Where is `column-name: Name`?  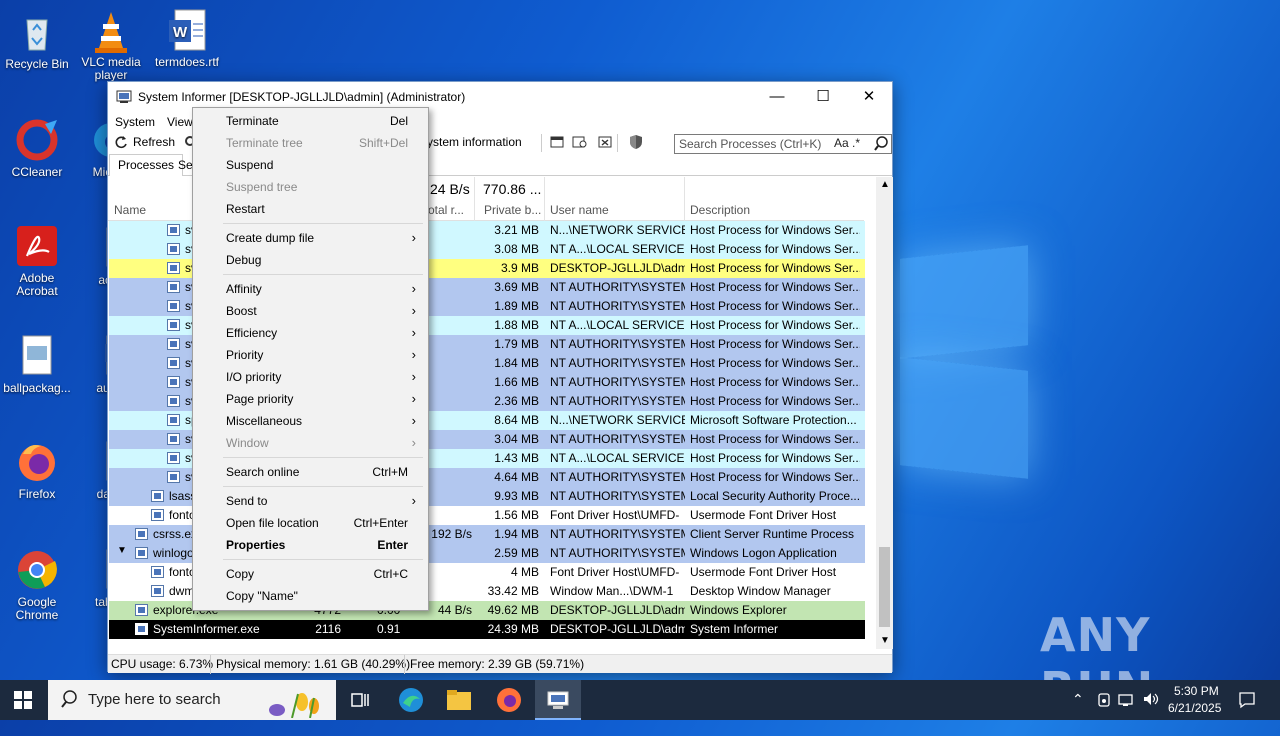 column-name: Name is located at coordinates (130, 210).